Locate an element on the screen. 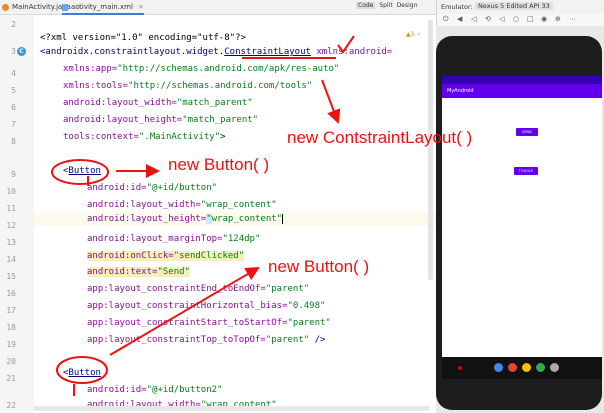 Image resolution: width=604 pixels, height=413 pixels. arrow-to-new-layout is located at coordinates (331, 101).